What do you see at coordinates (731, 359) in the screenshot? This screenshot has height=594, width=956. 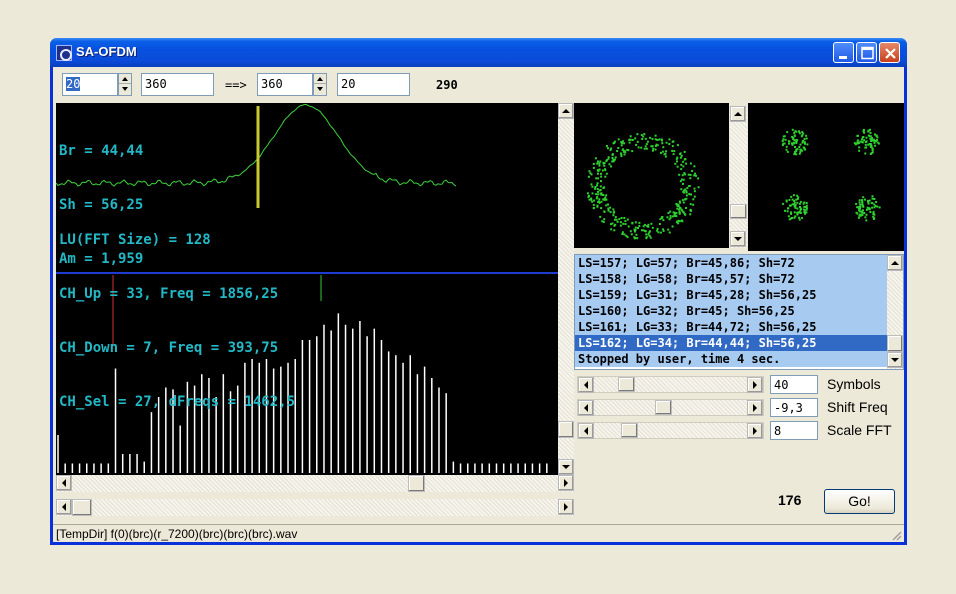 I see `log-row-status: Stopped by user, time 4 sec.` at bounding box center [731, 359].